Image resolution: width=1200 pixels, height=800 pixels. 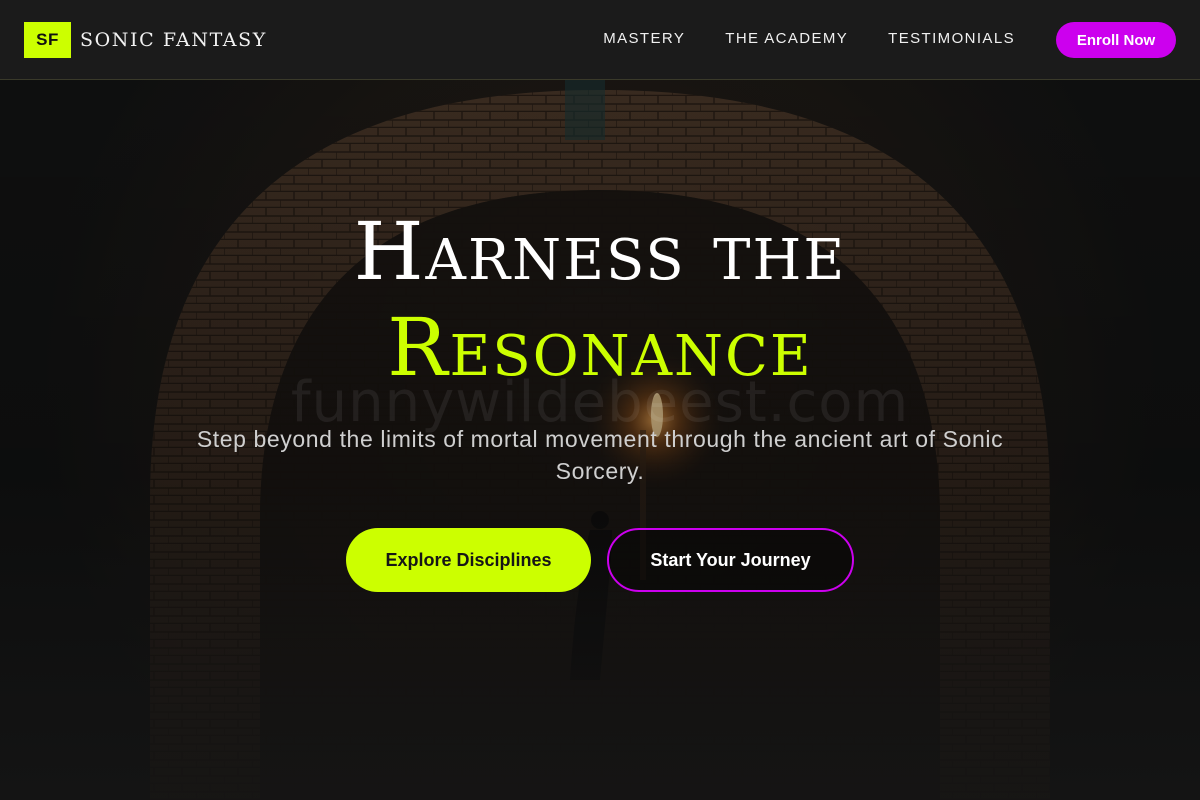 What do you see at coordinates (173, 40) in the screenshot?
I see `logo-text: SONIC FANTASY` at bounding box center [173, 40].